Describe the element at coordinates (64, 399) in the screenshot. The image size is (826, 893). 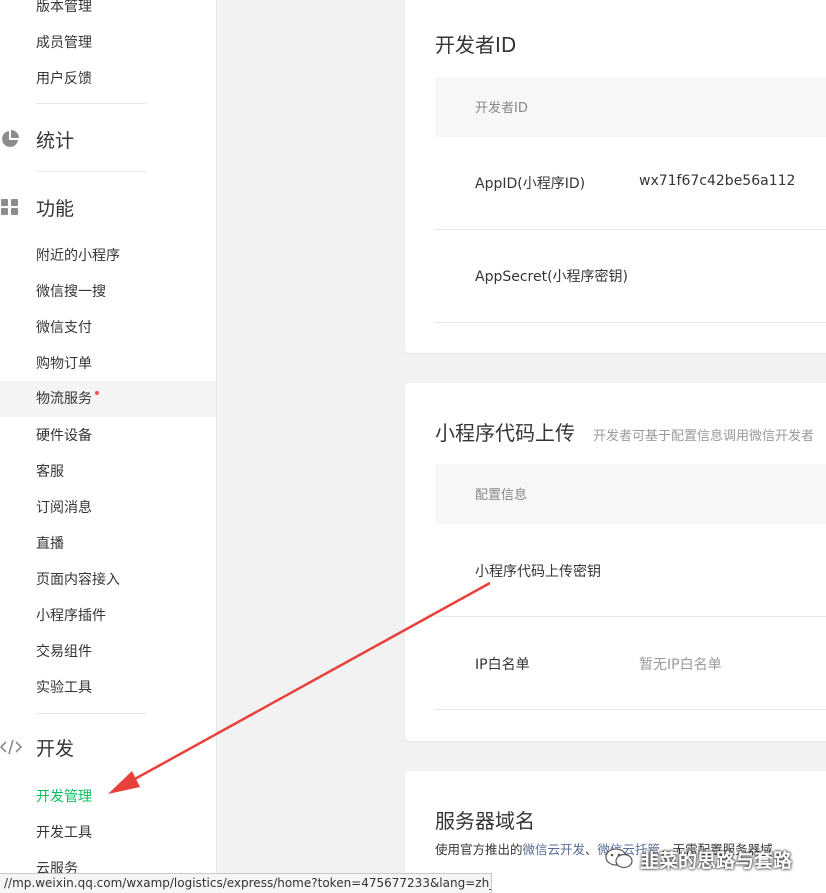
I see `sidebar-item-label: 物流服务` at that location.